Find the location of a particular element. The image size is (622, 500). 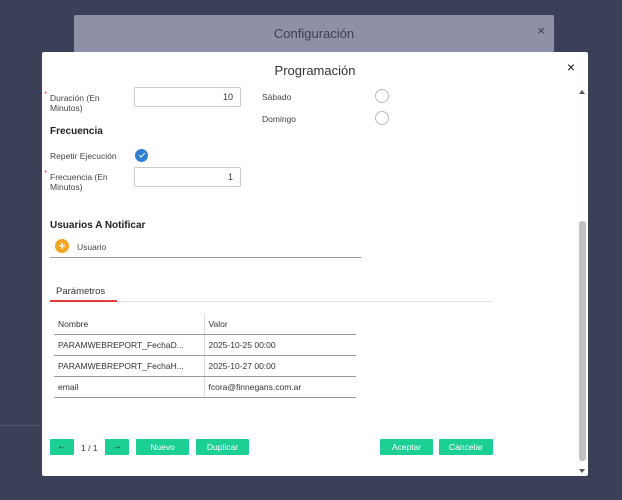

close-icon: × is located at coordinates (571, 67).